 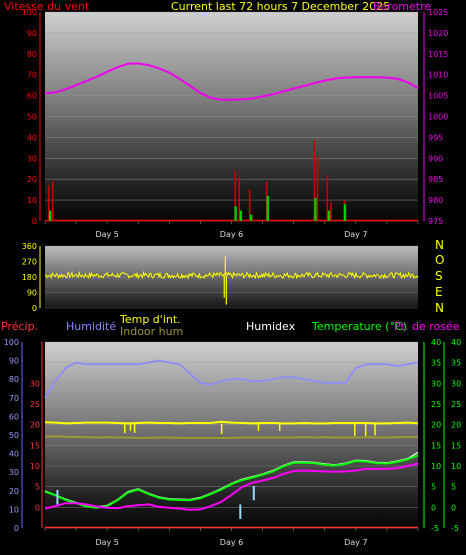 I want to click on temp-y-tick-right-inner: 30, so click(x=436, y=383).